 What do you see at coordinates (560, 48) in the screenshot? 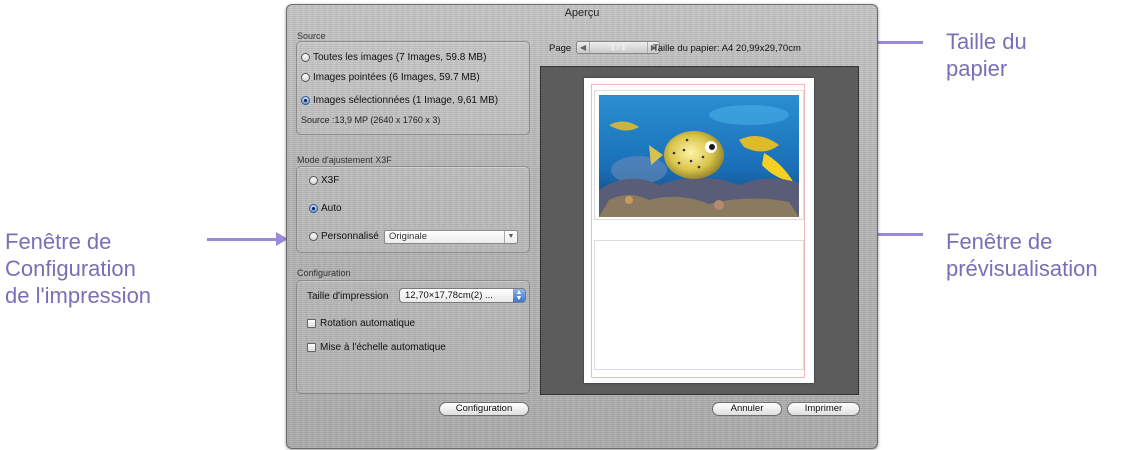
I see `page-label: Page` at bounding box center [560, 48].